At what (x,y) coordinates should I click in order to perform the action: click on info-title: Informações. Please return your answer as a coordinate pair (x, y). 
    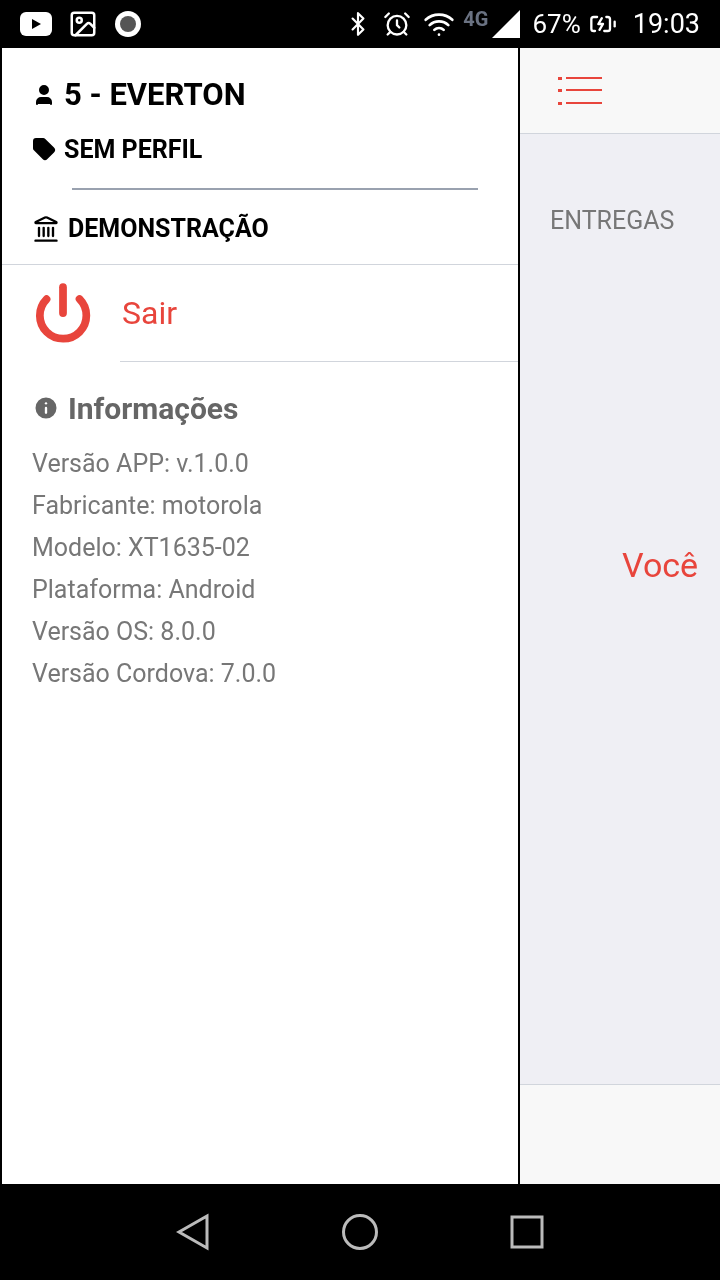
    Looking at the image, I should click on (153, 408).